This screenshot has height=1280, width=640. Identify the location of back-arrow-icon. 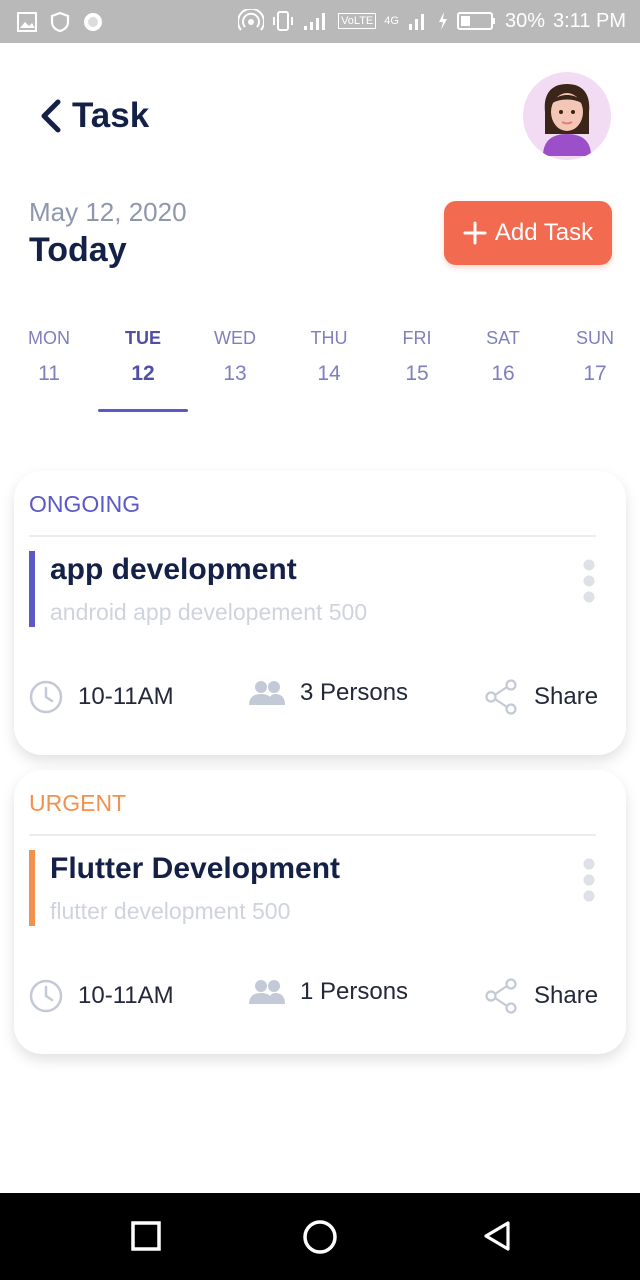
(51, 116).